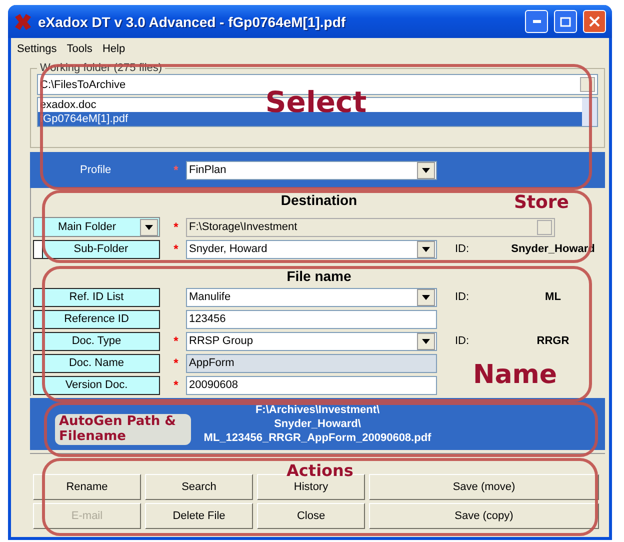  Describe the element at coordinates (317, 410) in the screenshot. I see `output-path-text: F:\Archives\Investment\` at that location.